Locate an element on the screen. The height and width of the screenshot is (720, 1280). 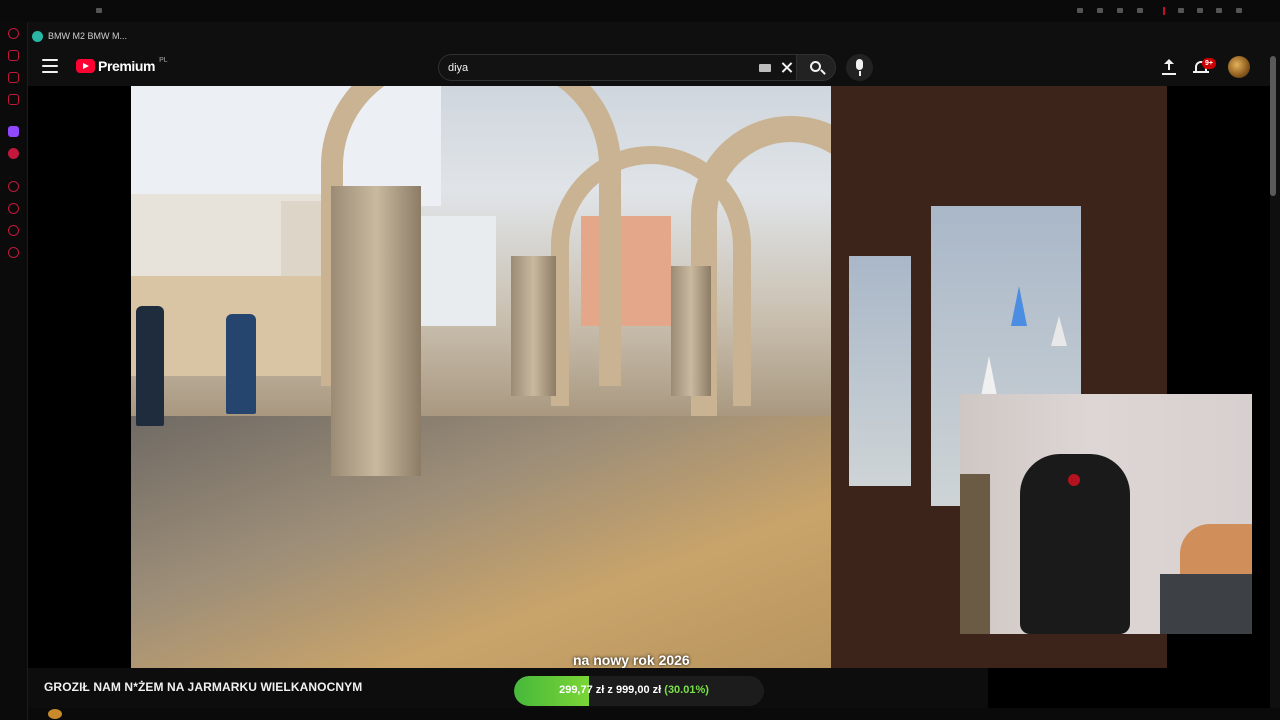
search-box is located at coordinates (631, 67).